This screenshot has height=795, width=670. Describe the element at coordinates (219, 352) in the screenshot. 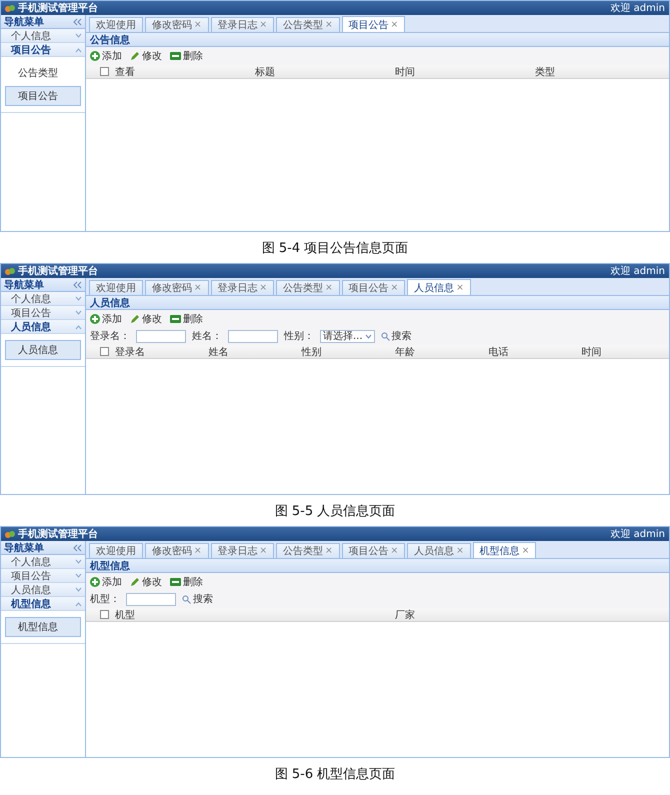

I see `column-header: 姓名` at that location.